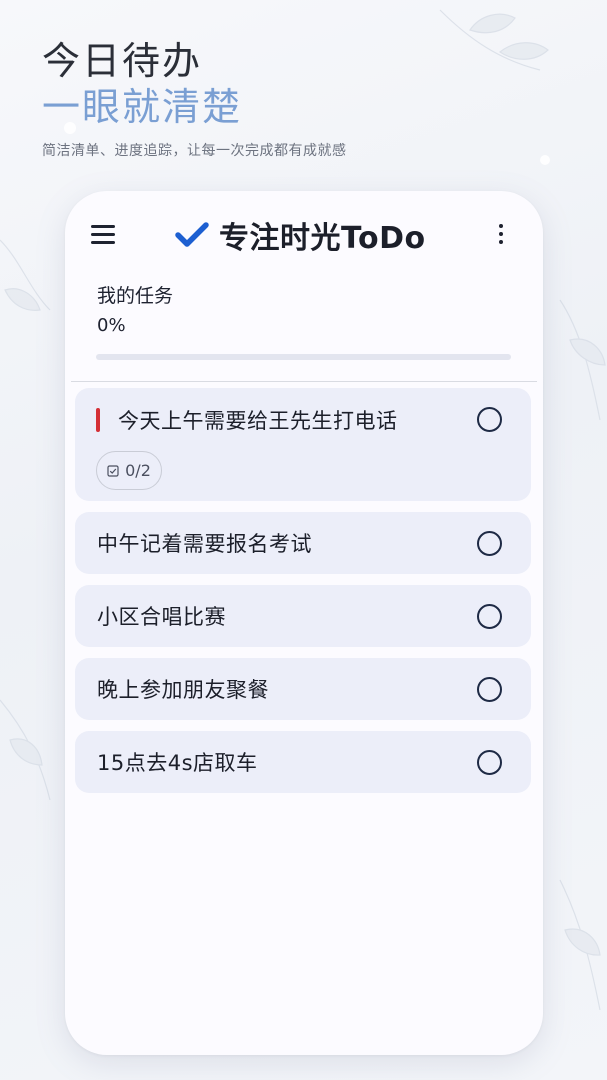 The image size is (607, 1080). Describe the element at coordinates (303, 762) in the screenshot. I see `task-item: 15点去4s店取车` at that location.